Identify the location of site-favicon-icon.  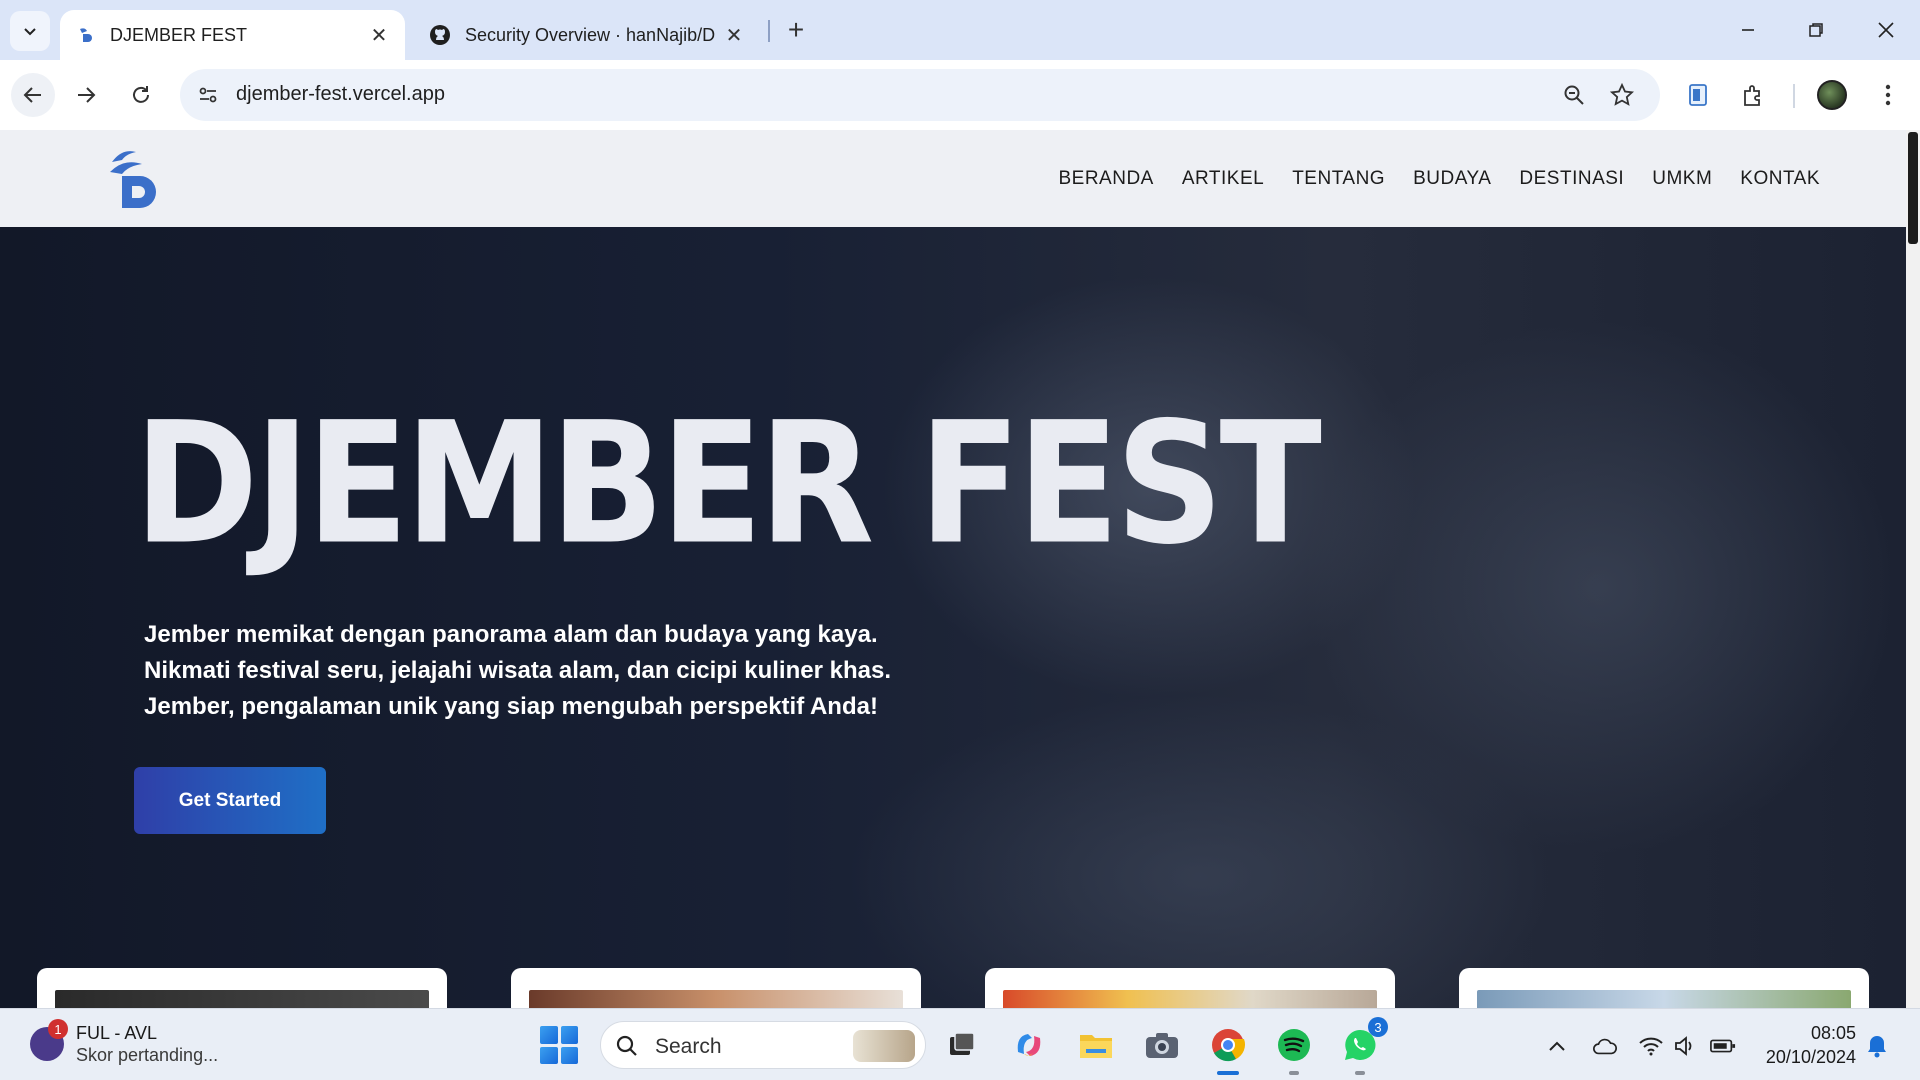
(85, 35).